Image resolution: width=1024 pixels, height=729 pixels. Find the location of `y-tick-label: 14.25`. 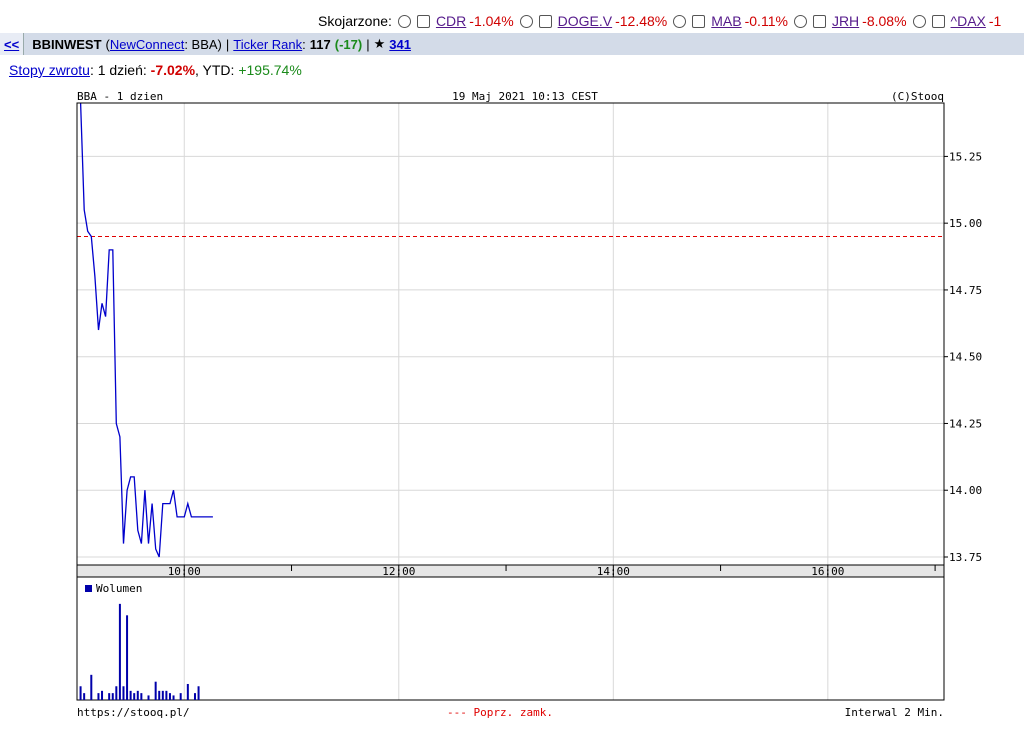

y-tick-label: 14.25 is located at coordinates (965, 423).